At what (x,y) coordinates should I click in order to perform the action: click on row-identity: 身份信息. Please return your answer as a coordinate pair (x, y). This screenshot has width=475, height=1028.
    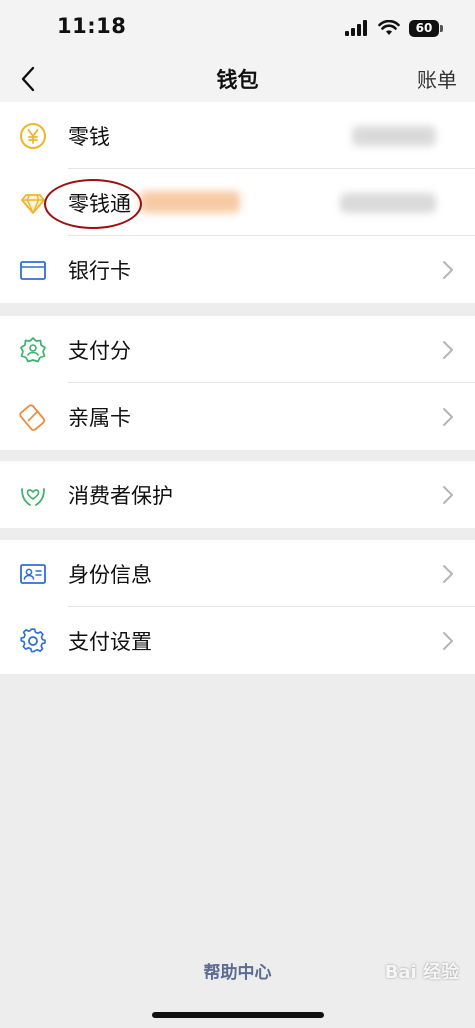
    Looking at the image, I should click on (237, 573).